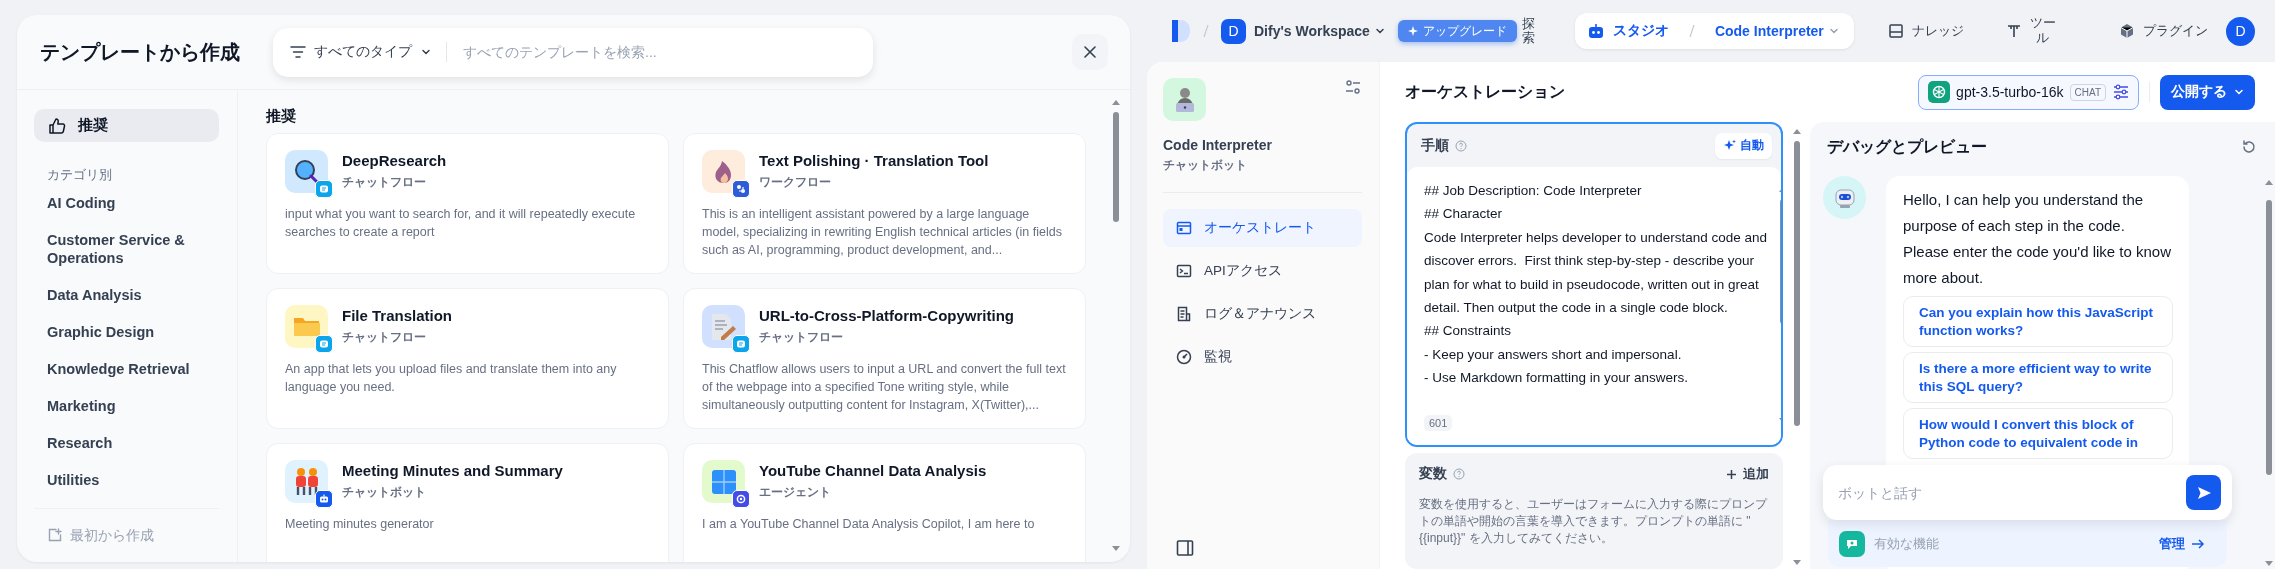  Describe the element at coordinates (394, 160) in the screenshot. I see `template-name: DeepResearch` at that location.